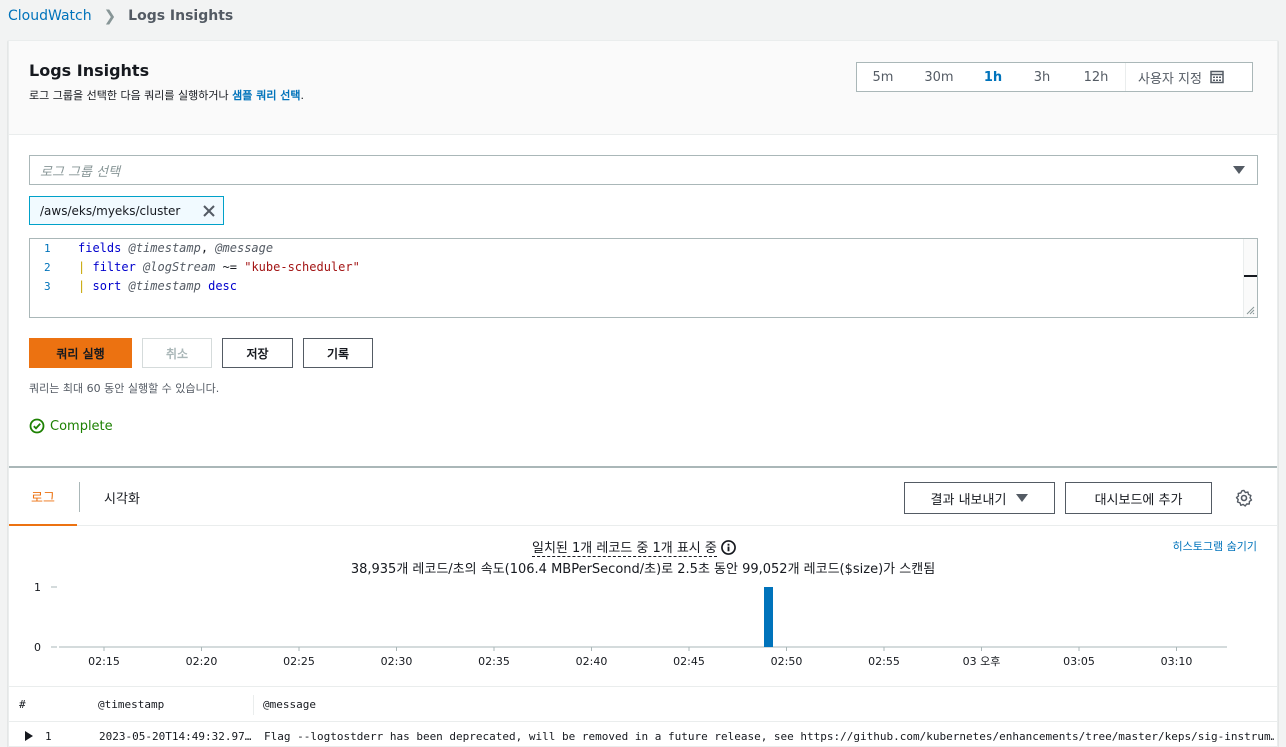  I want to click on time-range-30m: 30m, so click(939, 77).